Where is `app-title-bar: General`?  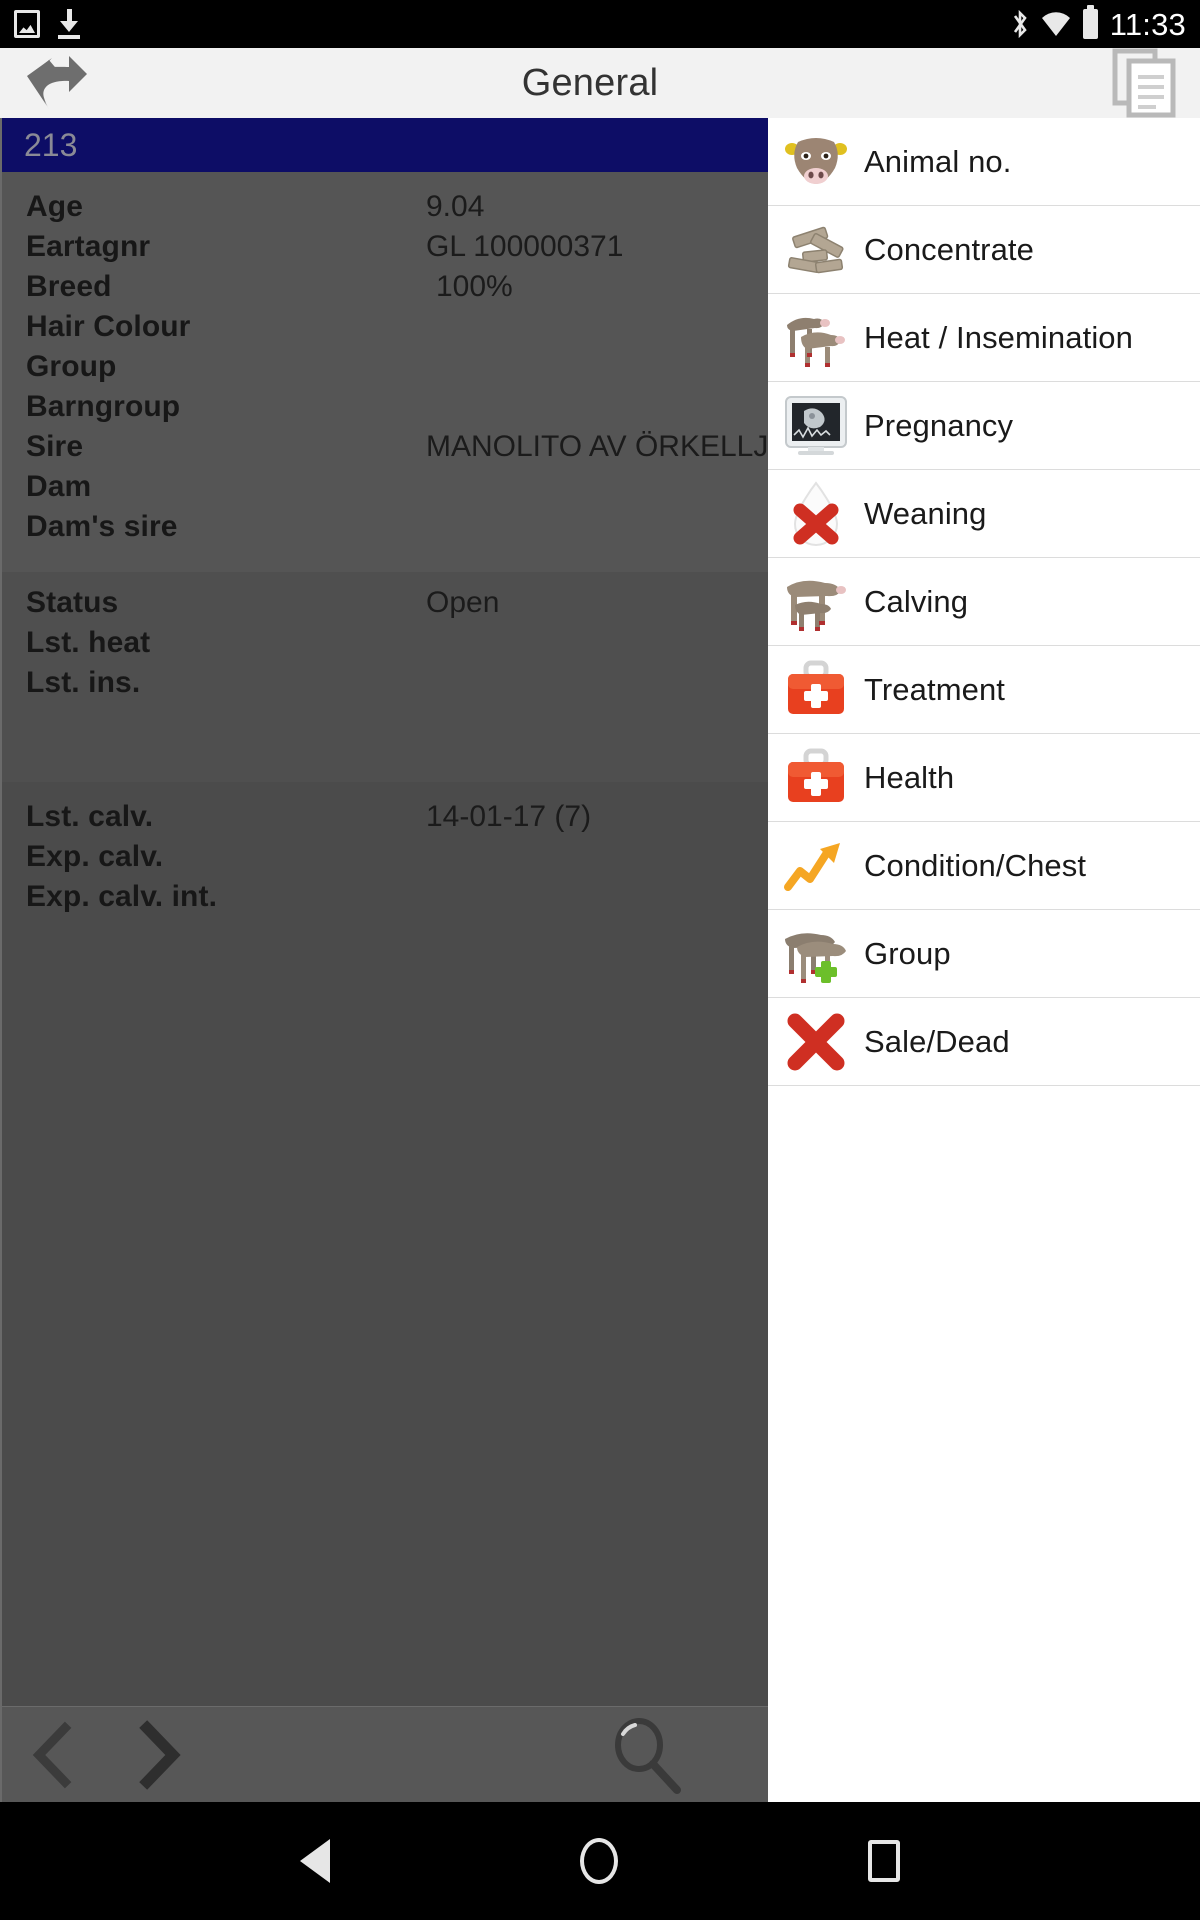 app-title-bar: General is located at coordinates (600, 83).